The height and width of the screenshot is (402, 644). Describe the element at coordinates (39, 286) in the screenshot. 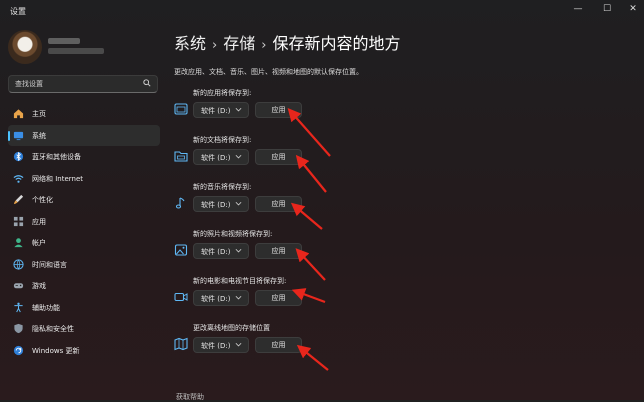

I see `sidebar-item-label: 游戏` at that location.